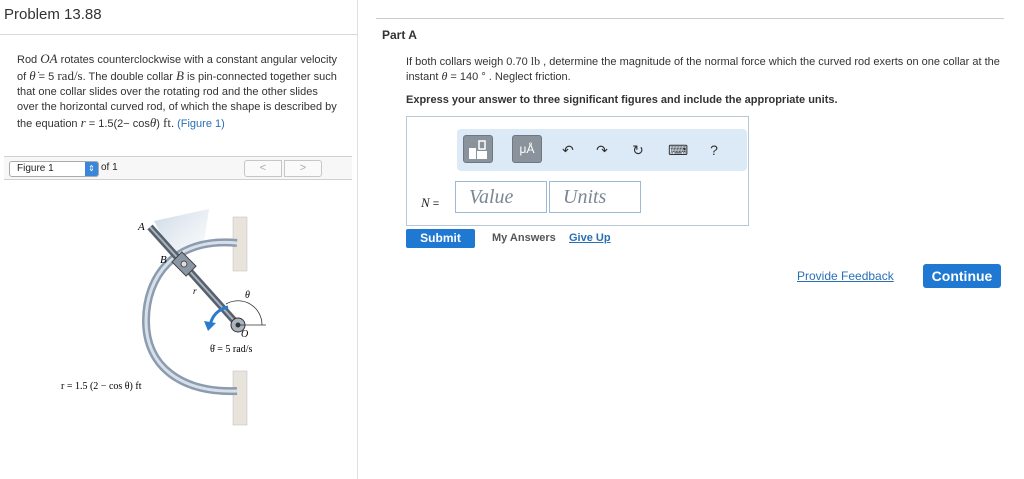 Image resolution: width=1024 pixels, height=479 pixels. What do you see at coordinates (178, 168) in the screenshot?
I see `figure-navigation-bar: Figure 1 ⇕ of 1 < >` at bounding box center [178, 168].